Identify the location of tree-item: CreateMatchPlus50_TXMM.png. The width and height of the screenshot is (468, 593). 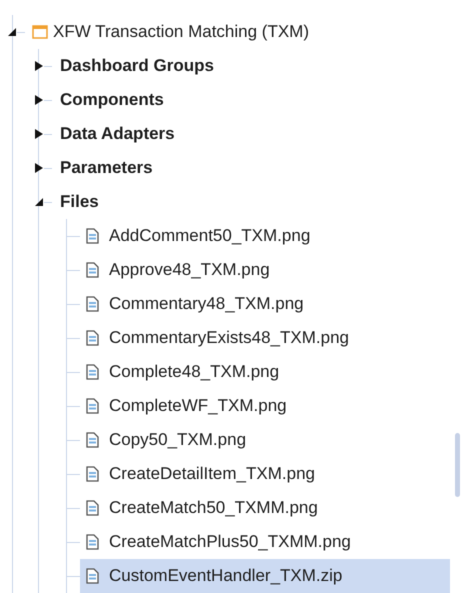
(265, 542).